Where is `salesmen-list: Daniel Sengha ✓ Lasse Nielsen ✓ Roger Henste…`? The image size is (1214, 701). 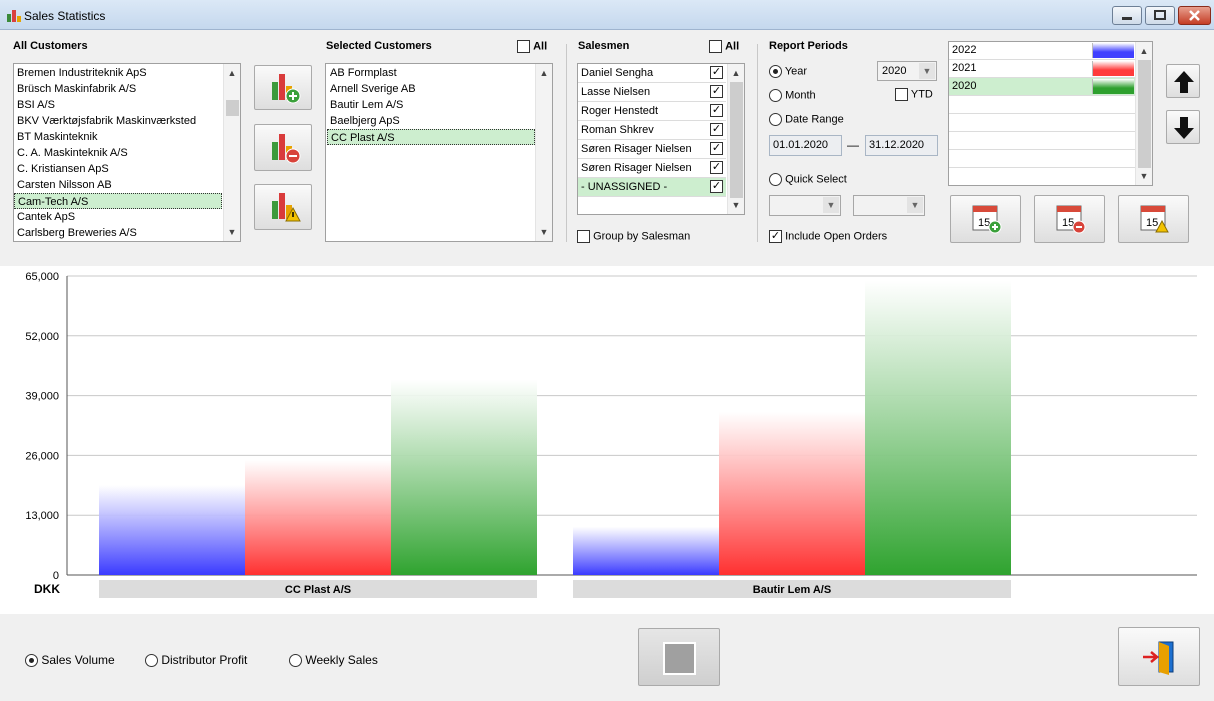
salesmen-list: Daniel Sengha ✓ Lasse Nielsen ✓ Roger Henste… is located at coordinates (661, 139).